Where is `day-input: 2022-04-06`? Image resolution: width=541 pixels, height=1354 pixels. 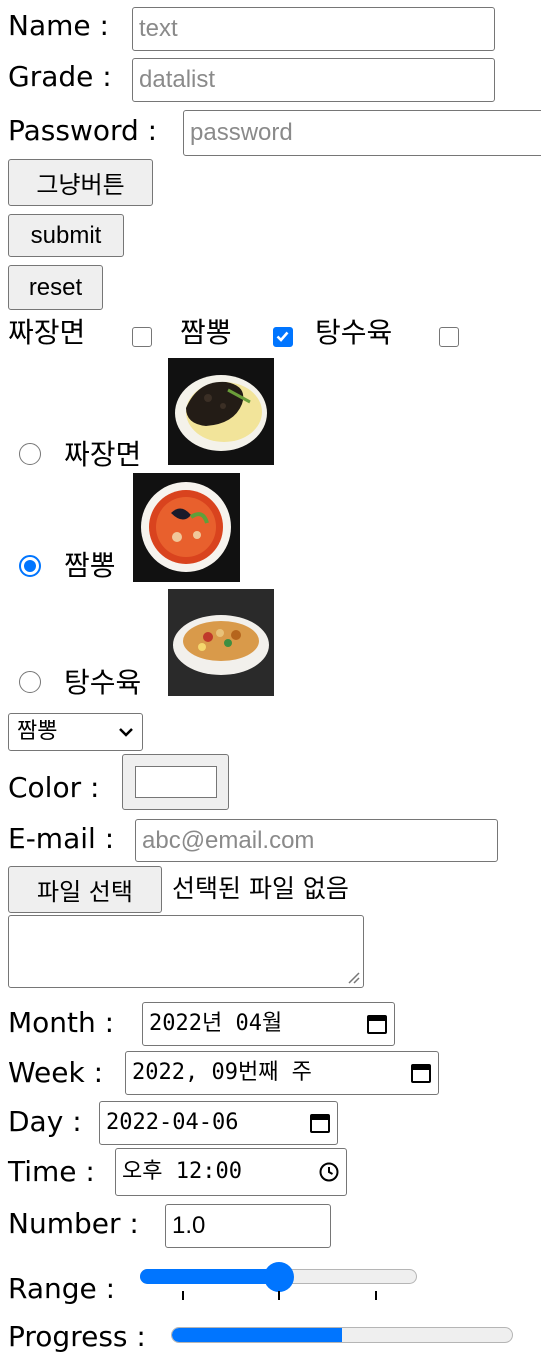
day-input: 2022-04-06 is located at coordinates (218, 1123).